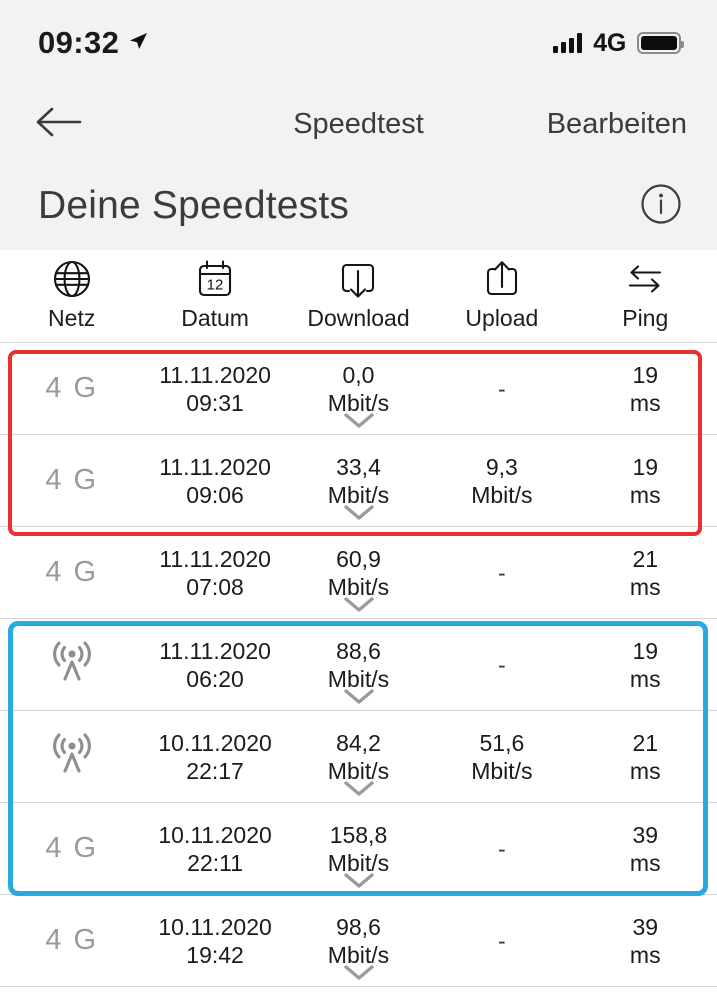 The image size is (717, 999). I want to click on battery-full-icon, so click(660, 43).